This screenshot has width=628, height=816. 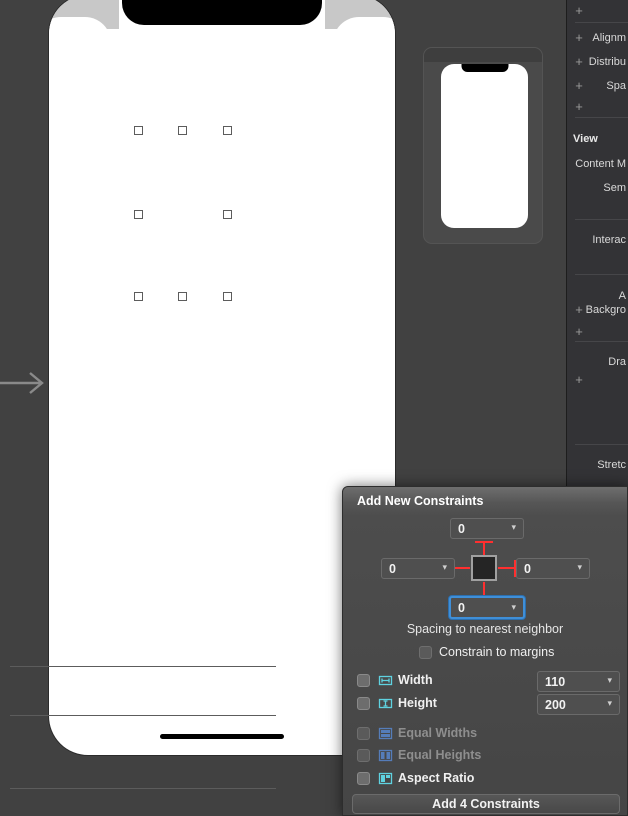 What do you see at coordinates (363, 733) in the screenshot?
I see `equal-widths-checkbox` at bounding box center [363, 733].